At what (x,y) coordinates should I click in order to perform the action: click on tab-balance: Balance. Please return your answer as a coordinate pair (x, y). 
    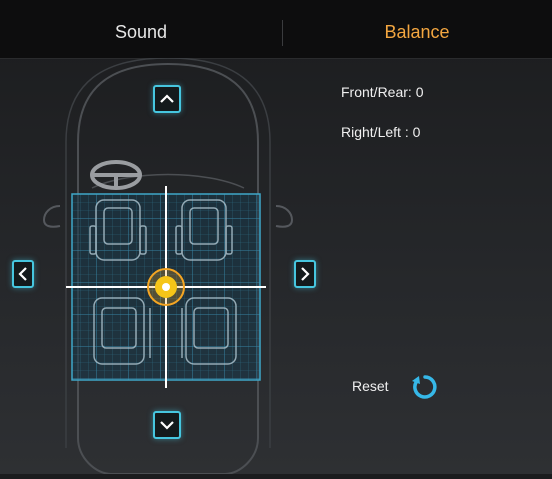
    Looking at the image, I should click on (417, 29).